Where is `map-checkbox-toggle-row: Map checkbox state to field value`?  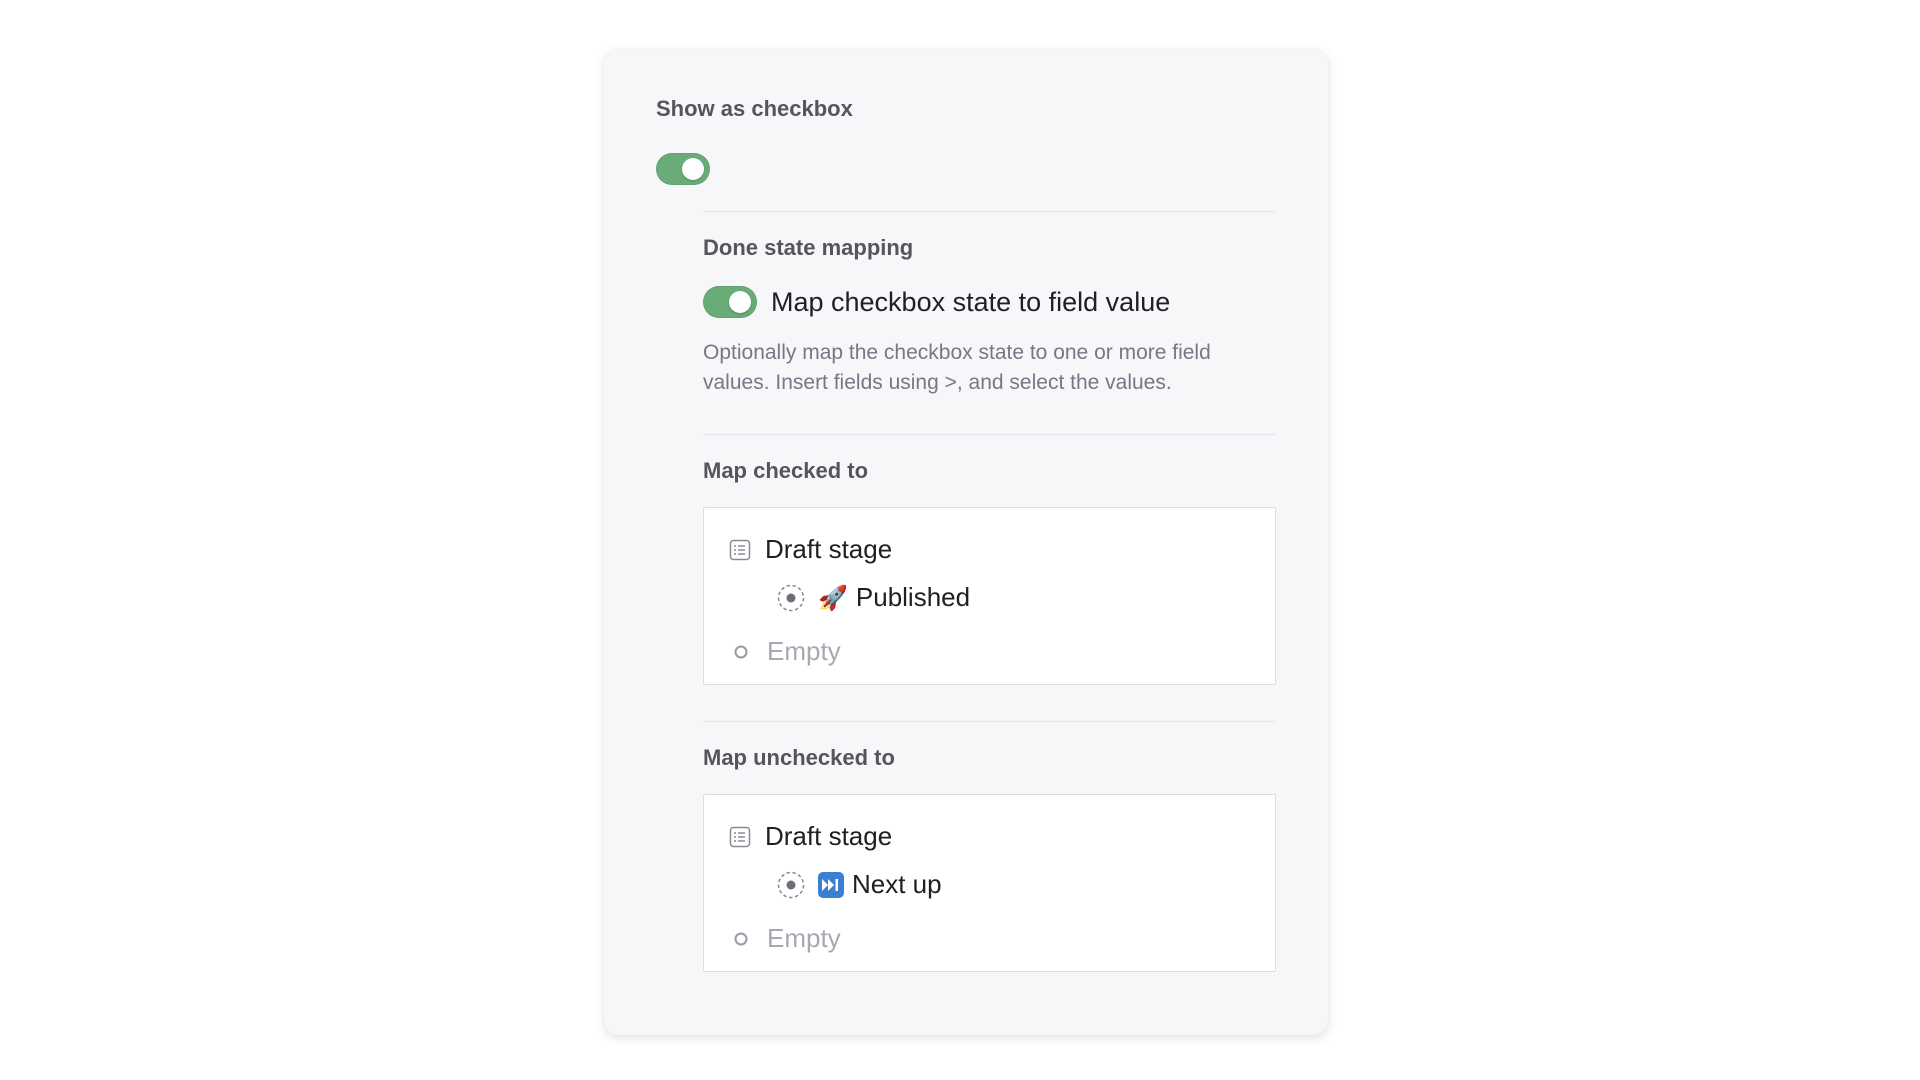 map-checkbox-toggle-row: Map checkbox state to field value is located at coordinates (989, 302).